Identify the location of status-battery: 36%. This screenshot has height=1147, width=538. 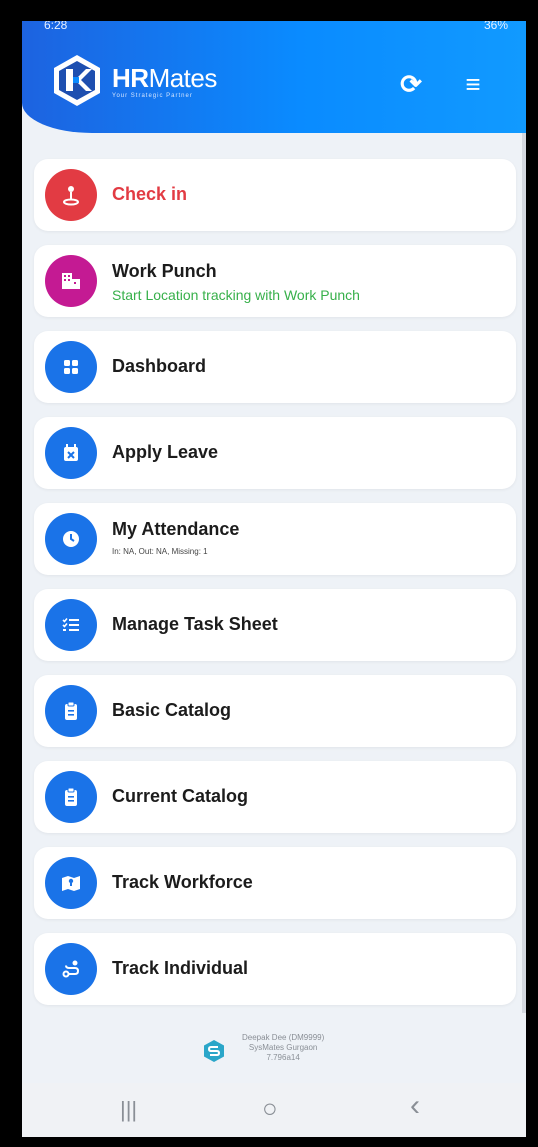
(495, 26).